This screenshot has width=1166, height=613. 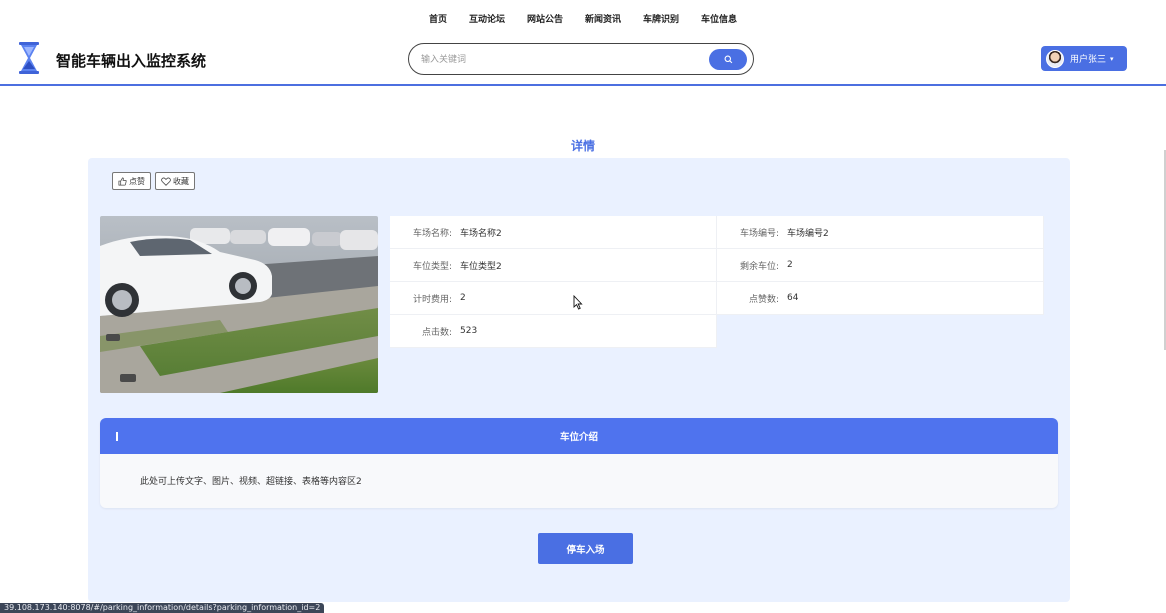 I want to click on info-cell-lot-number: 车场编号: 车场编号2, so click(x=880, y=232).